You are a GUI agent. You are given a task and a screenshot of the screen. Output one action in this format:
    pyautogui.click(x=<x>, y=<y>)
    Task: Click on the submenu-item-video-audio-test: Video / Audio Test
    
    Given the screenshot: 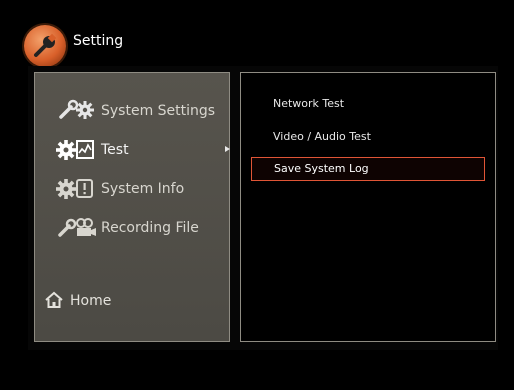 What is the action you would take?
    pyautogui.click(x=368, y=137)
    